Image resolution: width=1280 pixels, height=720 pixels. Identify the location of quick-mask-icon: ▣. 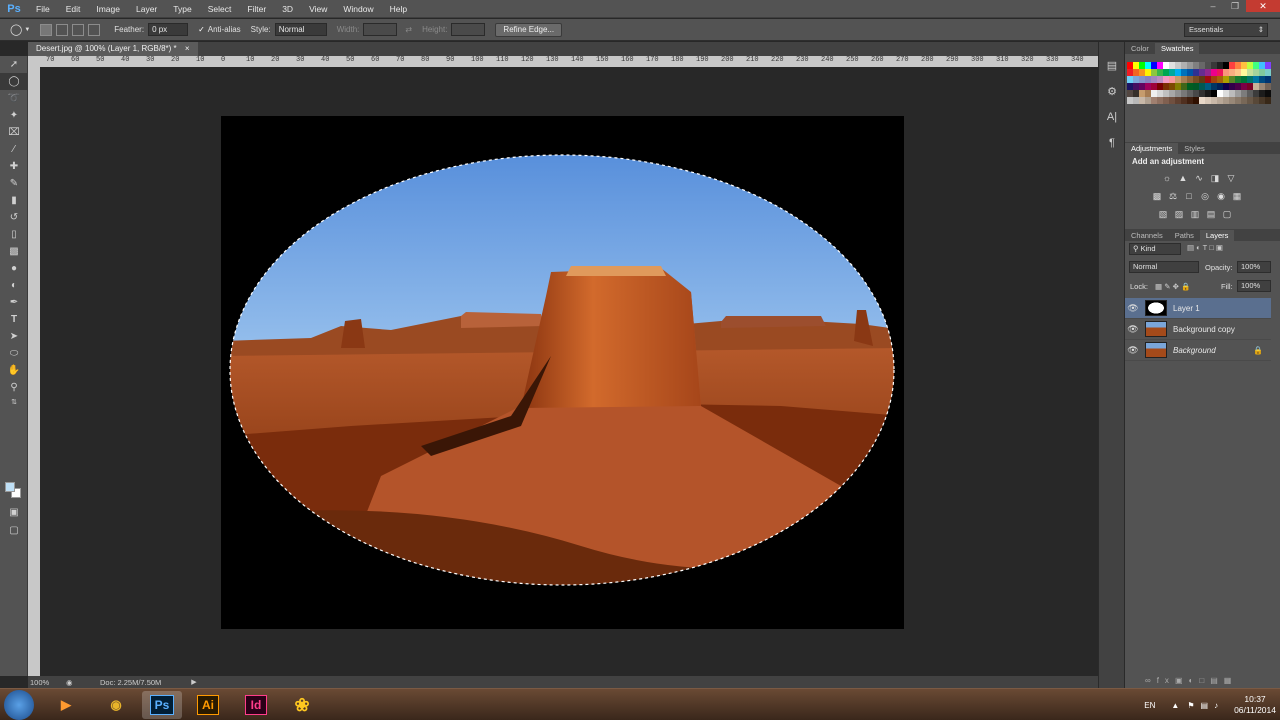
(14, 512).